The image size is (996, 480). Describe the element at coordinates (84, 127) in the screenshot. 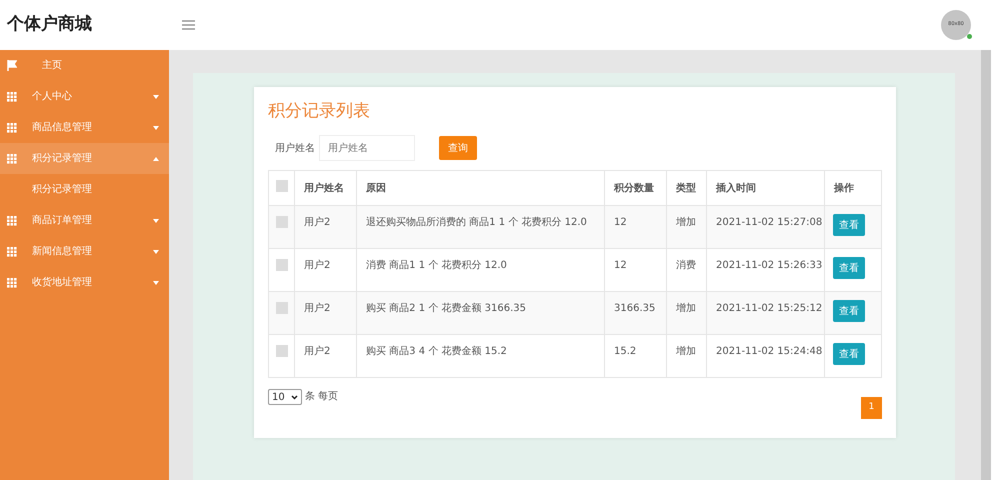

I see `sidebar-item: 商品信息管理` at that location.